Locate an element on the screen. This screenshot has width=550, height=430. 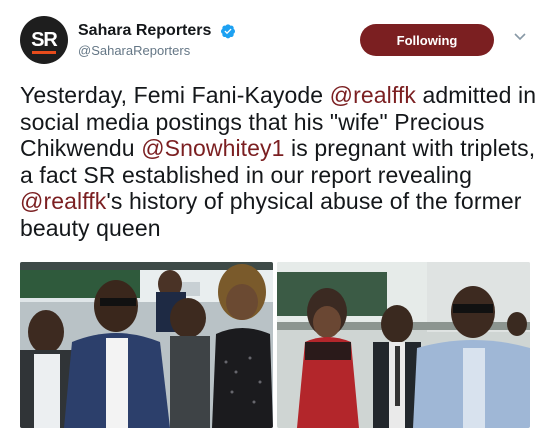
avatar-logo-text: SR is located at coordinates (44, 39).